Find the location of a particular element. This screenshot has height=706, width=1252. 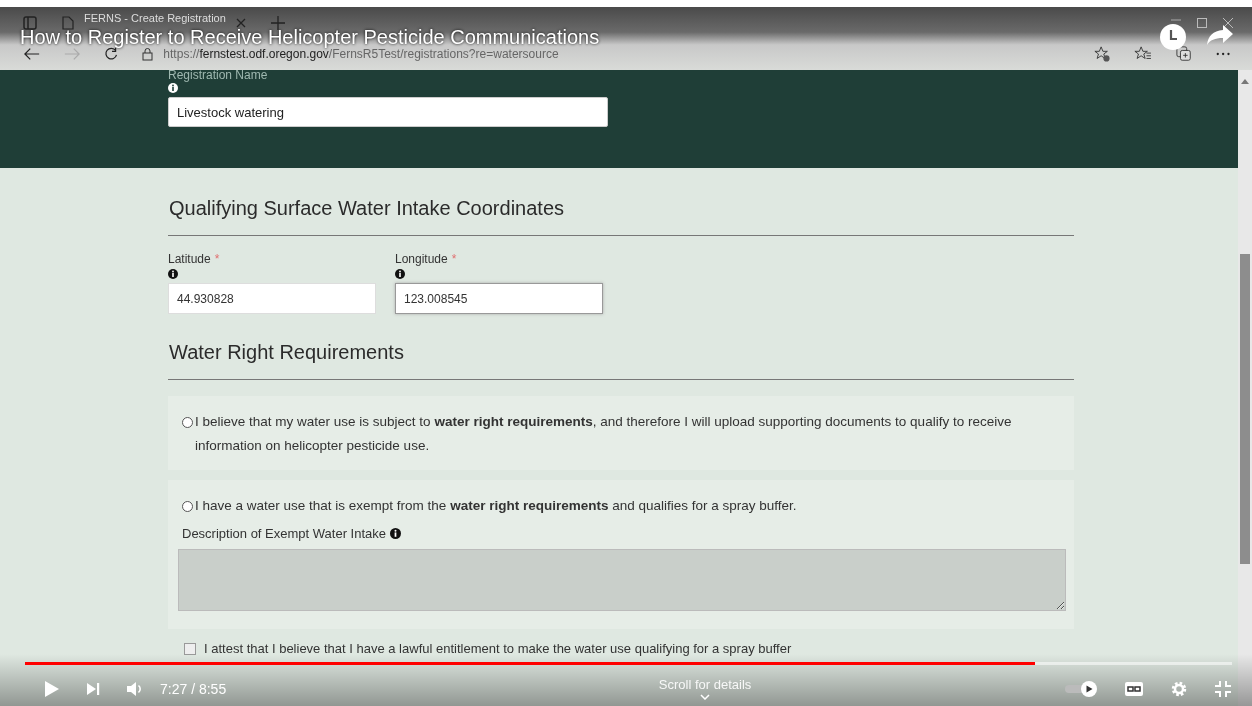

tab-actions-icon is located at coordinates (30, 22).